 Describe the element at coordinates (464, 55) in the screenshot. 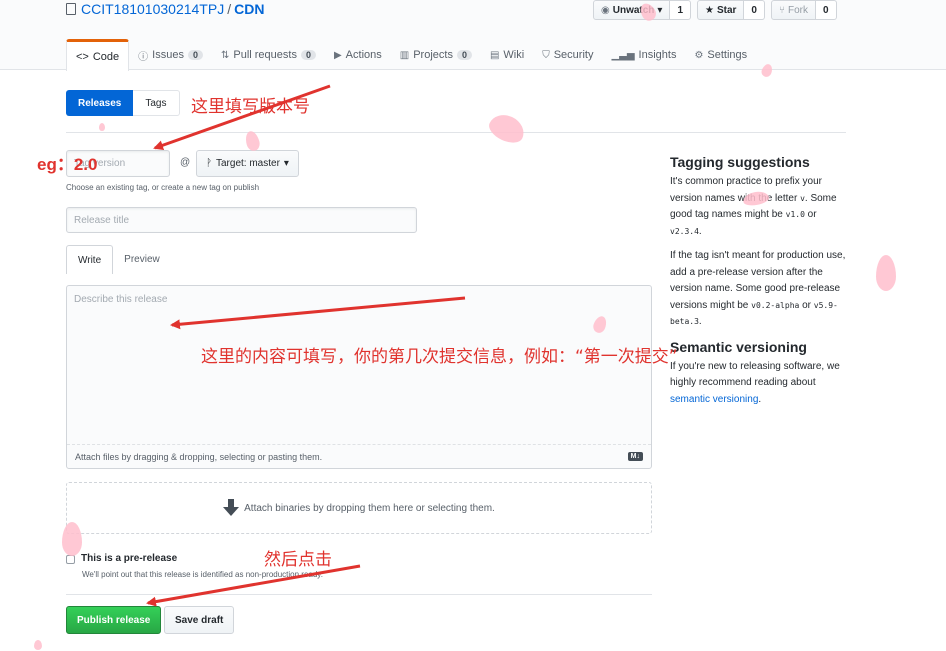

I see `projects-counter: 0` at that location.